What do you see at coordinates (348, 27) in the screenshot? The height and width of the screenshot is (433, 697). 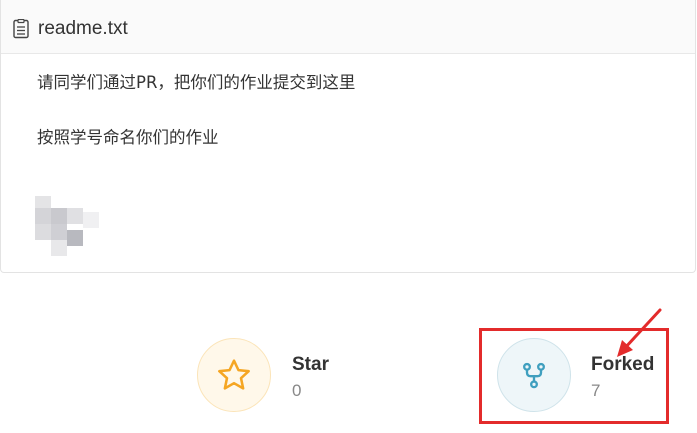 I see `readme-header: readme.txt` at bounding box center [348, 27].